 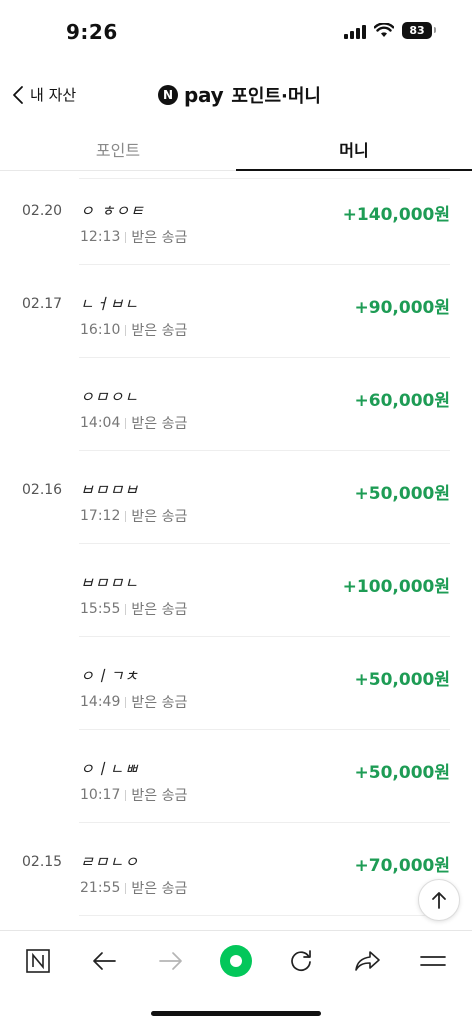 What do you see at coordinates (236, 404) in the screenshot?
I see `transaction-row: ㅇㅁㅇㄴ 14:04 받은 송금 +60,000원` at bounding box center [236, 404].